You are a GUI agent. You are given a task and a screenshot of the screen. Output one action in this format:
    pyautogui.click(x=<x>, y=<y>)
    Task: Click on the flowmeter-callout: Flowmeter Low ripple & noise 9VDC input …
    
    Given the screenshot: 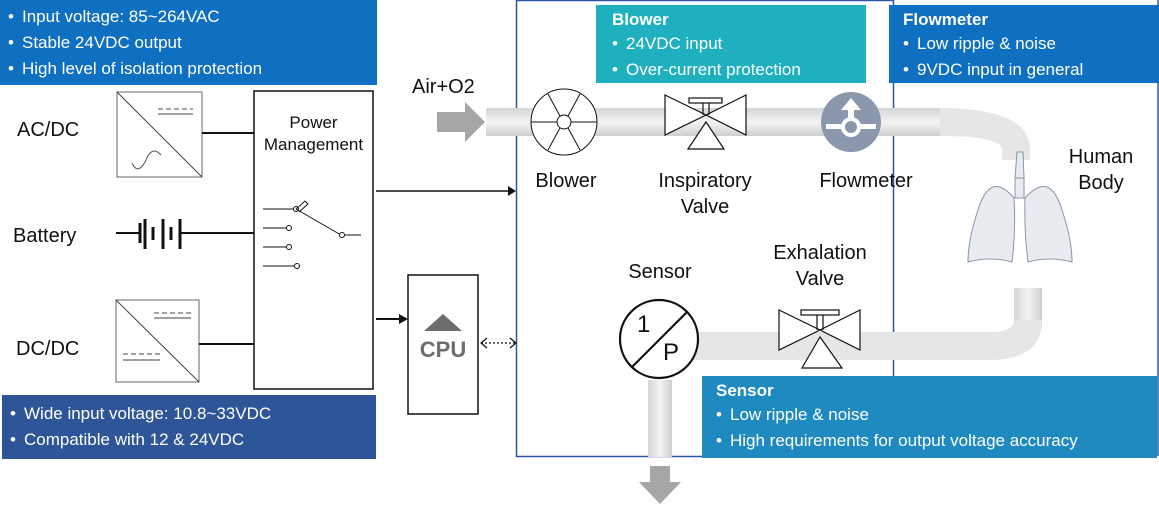 What is the action you would take?
    pyautogui.click(x=1024, y=44)
    